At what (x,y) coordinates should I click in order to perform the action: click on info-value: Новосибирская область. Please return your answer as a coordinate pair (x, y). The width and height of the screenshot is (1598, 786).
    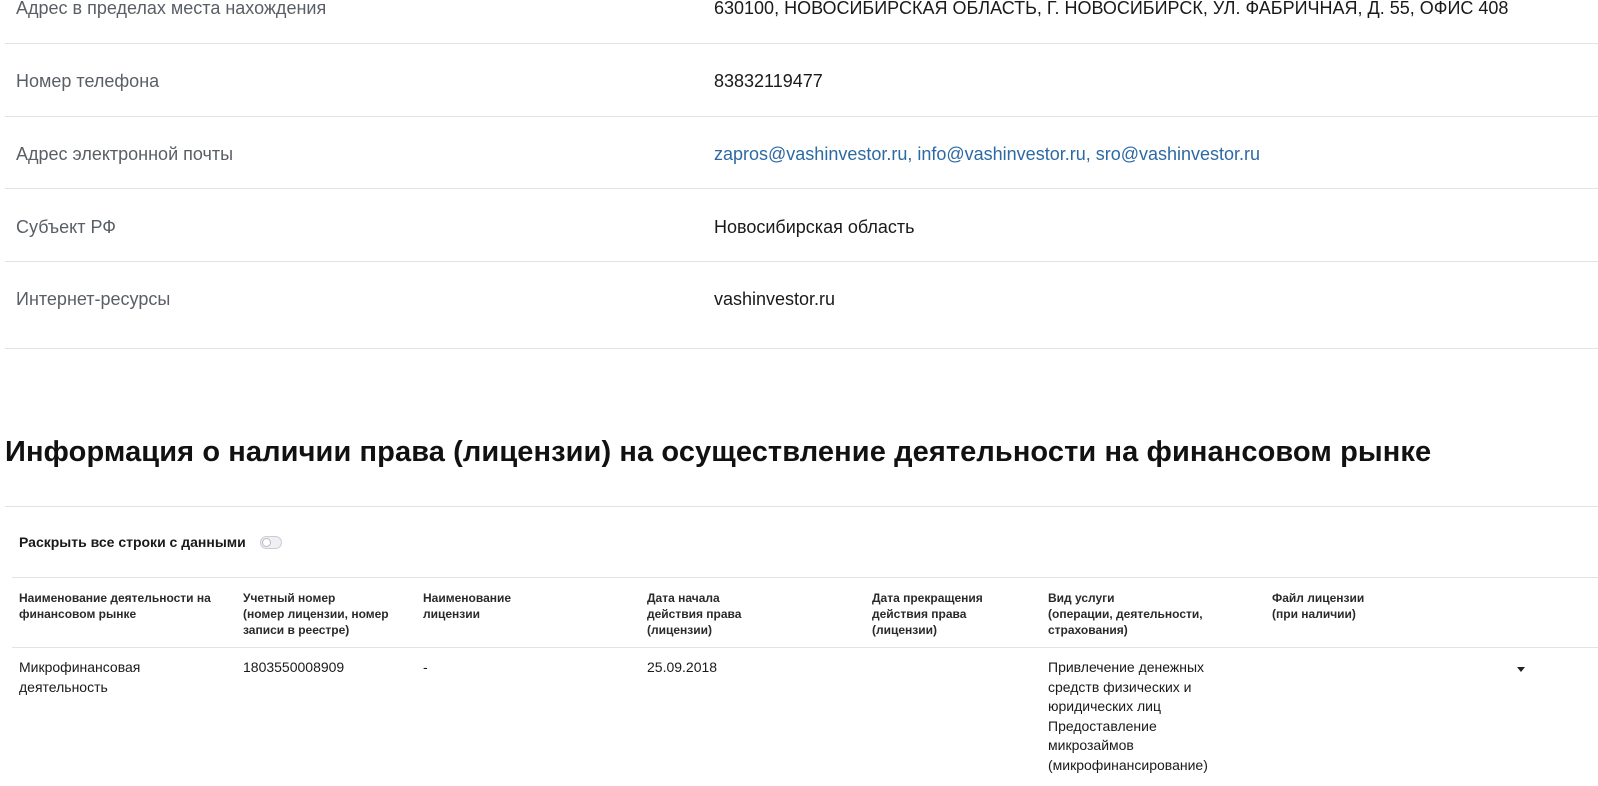
    Looking at the image, I should click on (814, 227).